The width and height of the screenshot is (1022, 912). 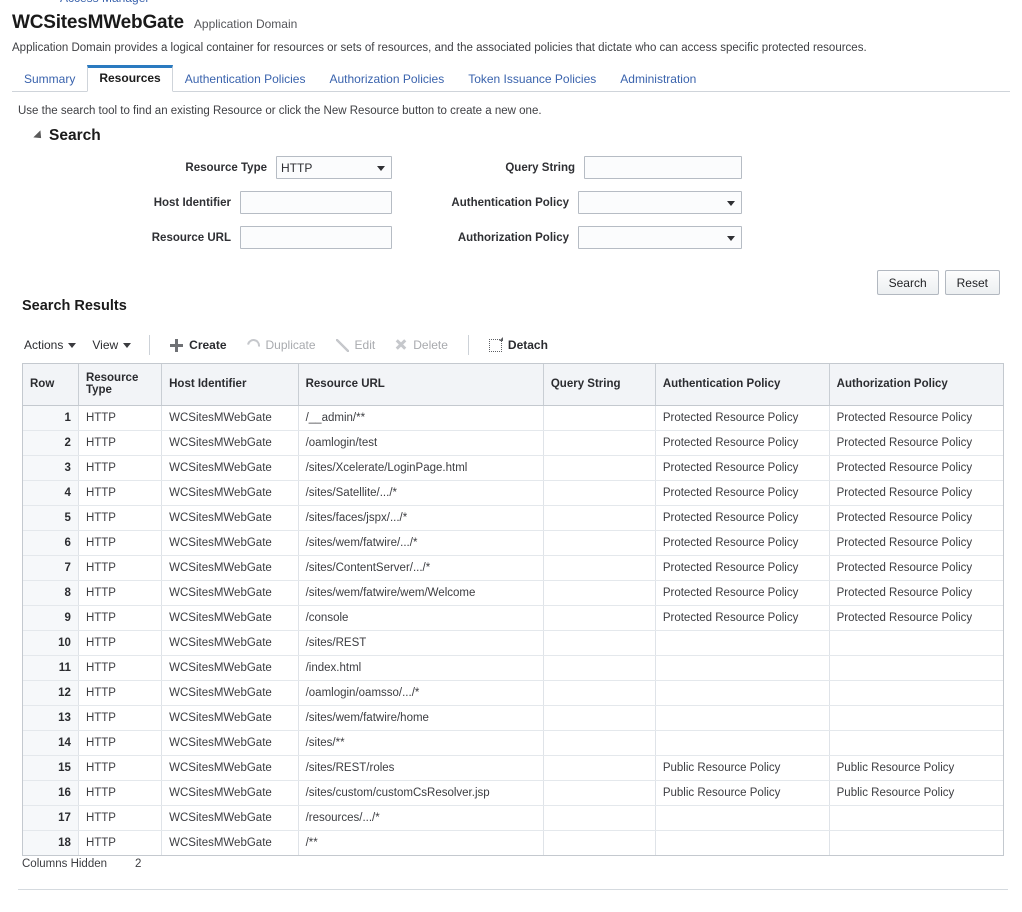 I want to click on tab-administration: Administration, so click(x=658, y=79).